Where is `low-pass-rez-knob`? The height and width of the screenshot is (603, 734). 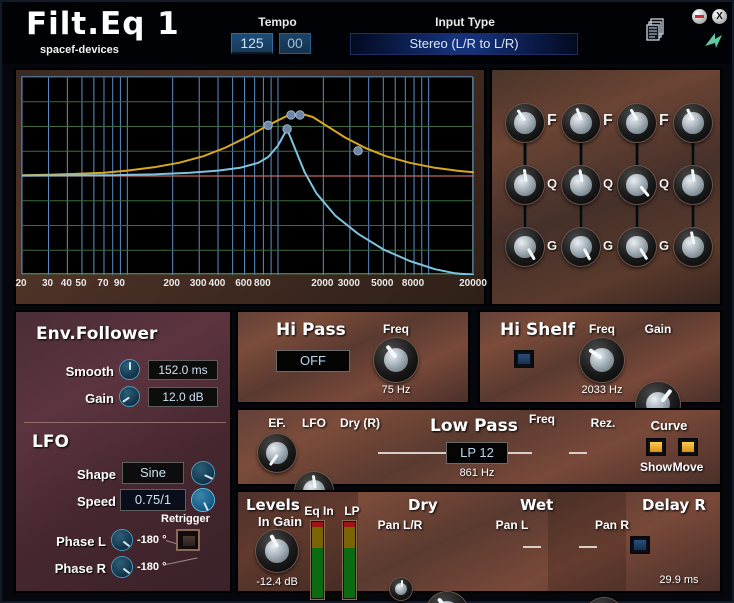 low-pass-rez-knob is located at coordinates (604, 600).